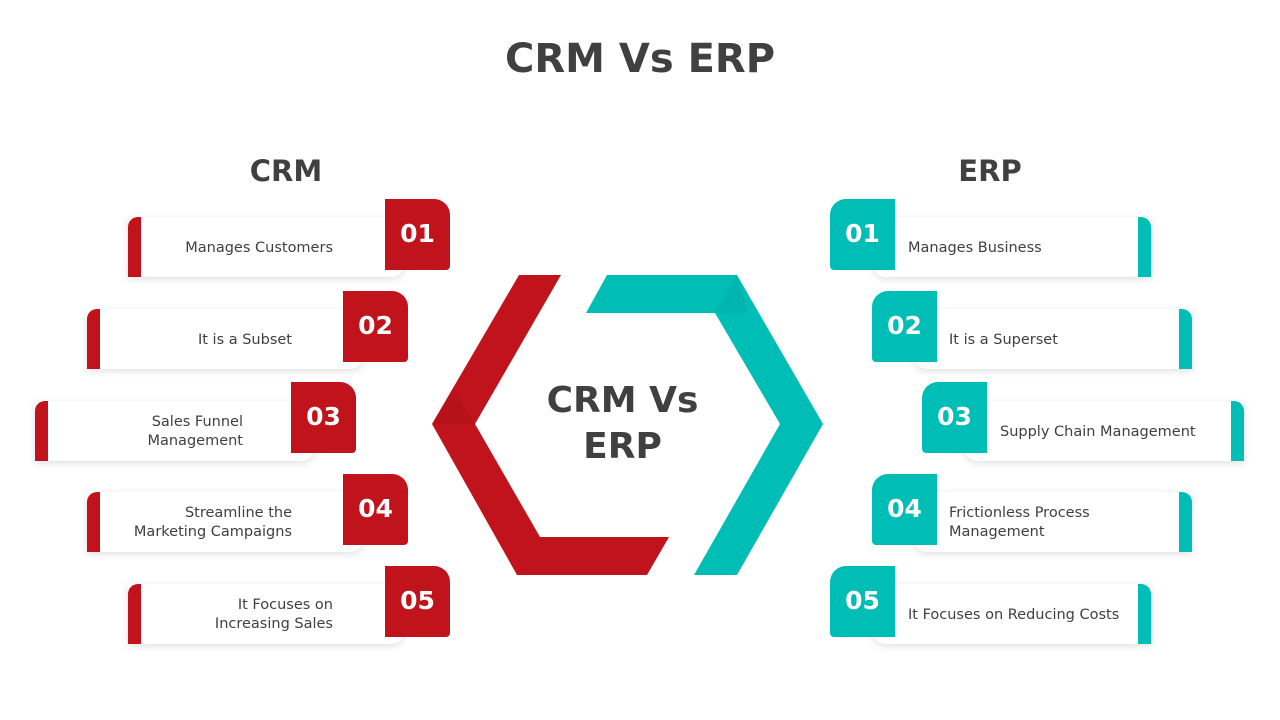  I want to click on crm-item-4: Streamline the Marketing Campaigns, so click(225, 522).